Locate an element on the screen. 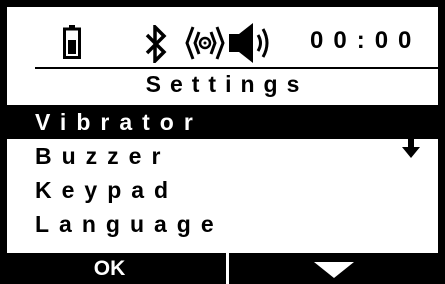 Image resolution: width=445 pixels, height=284 pixels. menu-item-label: Language is located at coordinates (129, 224).